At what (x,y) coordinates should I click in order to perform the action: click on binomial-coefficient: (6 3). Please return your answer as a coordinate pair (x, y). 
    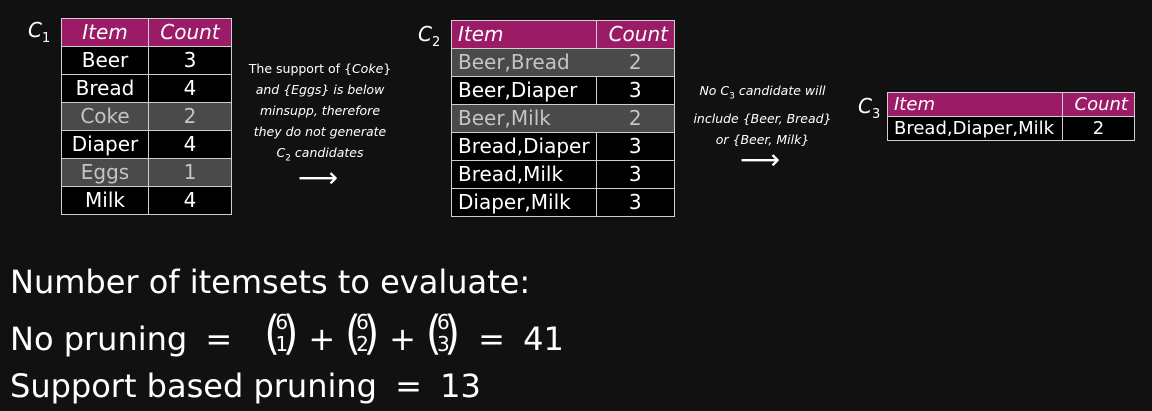
    Looking at the image, I should click on (442, 334).